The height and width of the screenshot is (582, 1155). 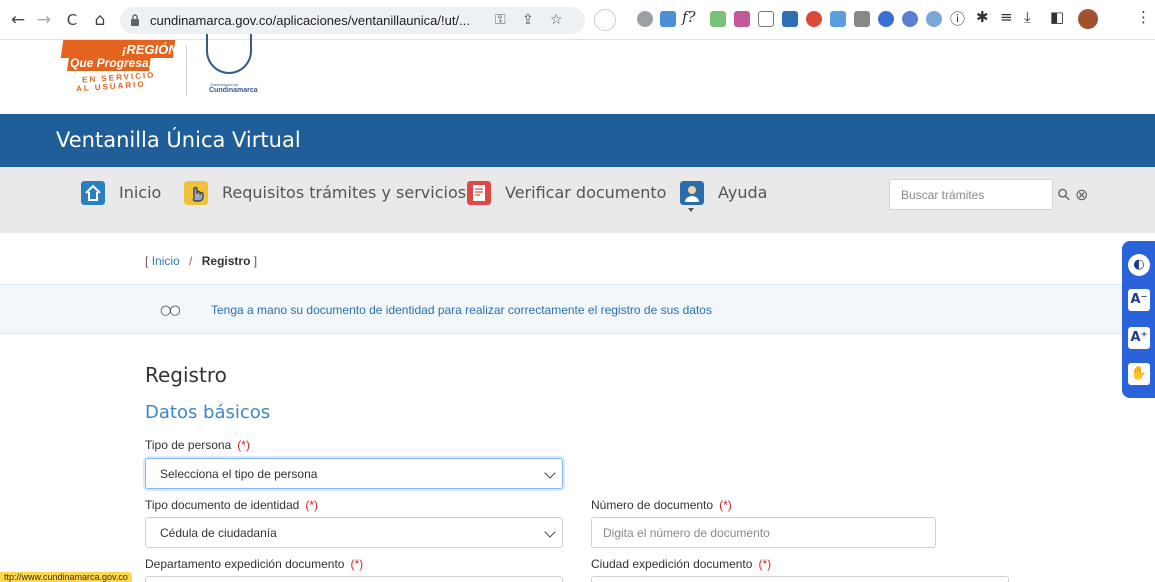 What do you see at coordinates (178, 140) in the screenshot?
I see `app-title: Ventanilla Única Virtual` at bounding box center [178, 140].